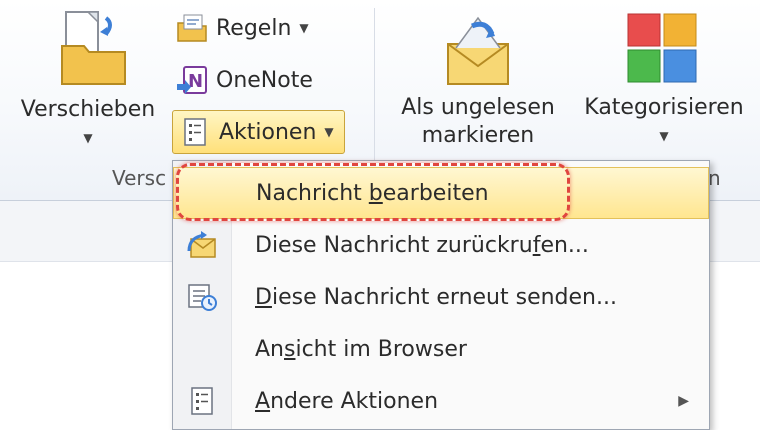  I want to click on actions-button: Aktionen ▼, so click(258, 132).